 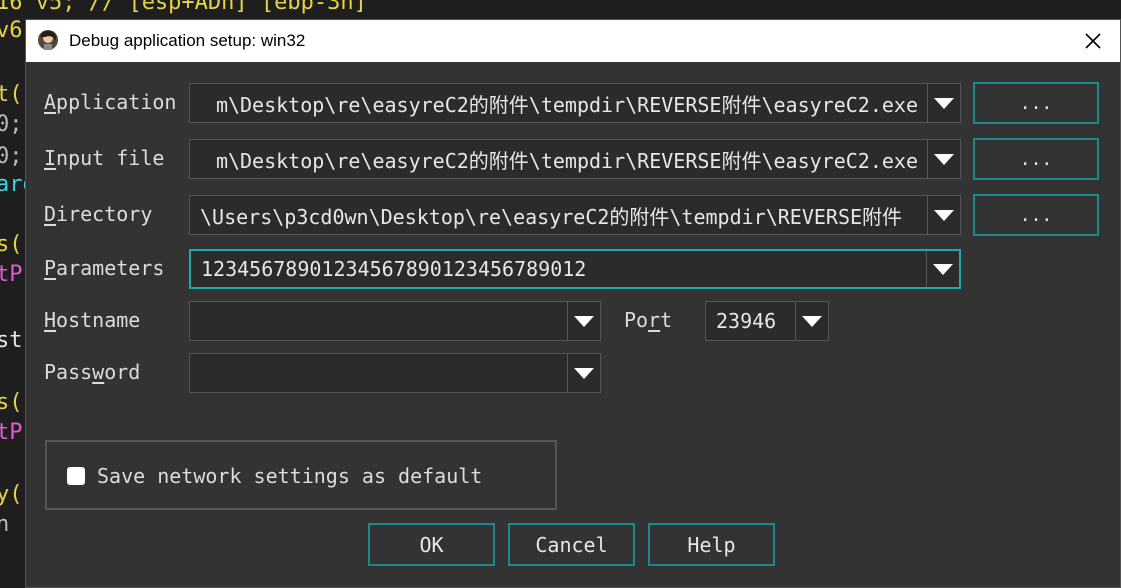 I want to click on password-dropdown-button, so click(x=583, y=373).